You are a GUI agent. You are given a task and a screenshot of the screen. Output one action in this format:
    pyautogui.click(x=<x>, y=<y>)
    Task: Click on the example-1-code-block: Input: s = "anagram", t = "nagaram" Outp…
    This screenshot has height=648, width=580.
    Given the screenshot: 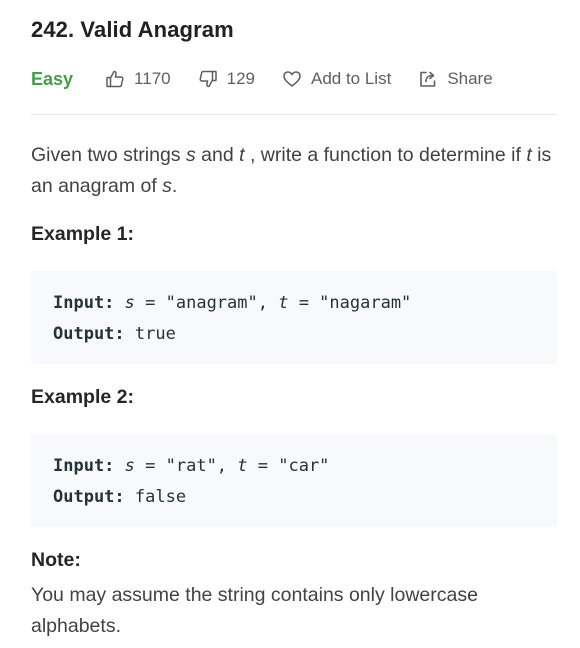 What is the action you would take?
    pyautogui.click(x=294, y=317)
    